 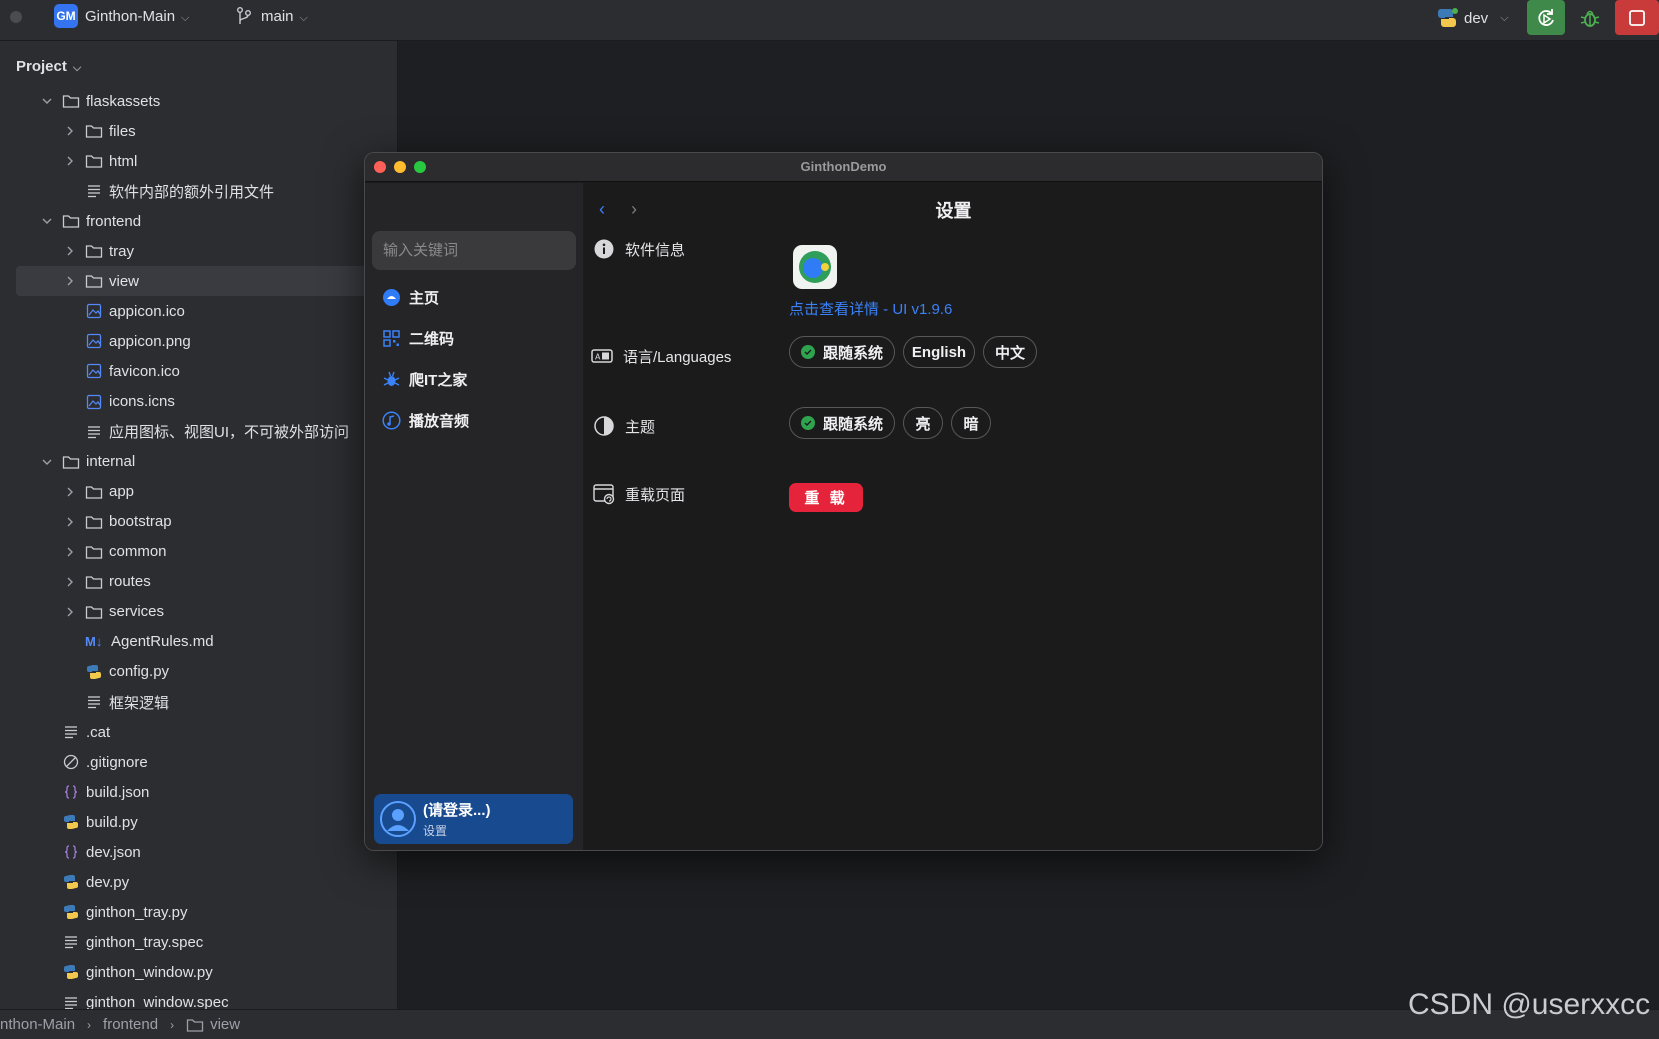 I want to click on git-branch-icon, so click(x=244, y=15).